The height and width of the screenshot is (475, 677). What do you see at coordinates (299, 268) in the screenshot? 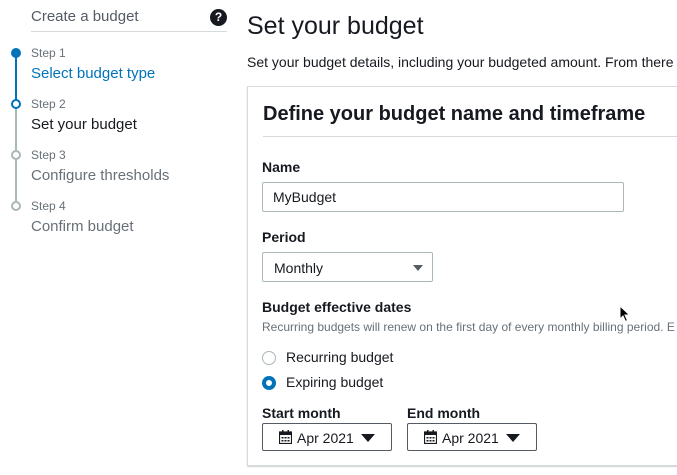
I see `period-select-value: Monthly` at bounding box center [299, 268].